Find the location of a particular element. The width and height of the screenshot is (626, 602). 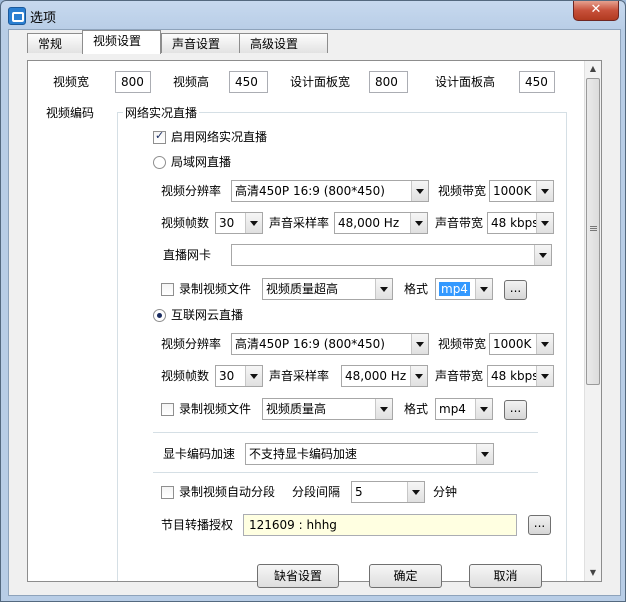

internet-video-bitrate-label: 视频带宽 is located at coordinates (462, 344).